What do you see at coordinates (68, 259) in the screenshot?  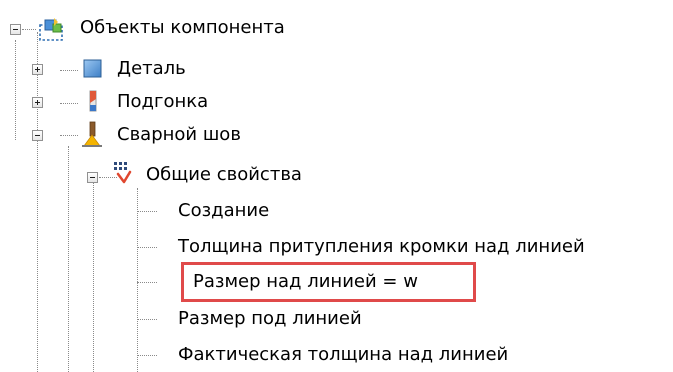 I see `tree-line-level2` at bounding box center [68, 259].